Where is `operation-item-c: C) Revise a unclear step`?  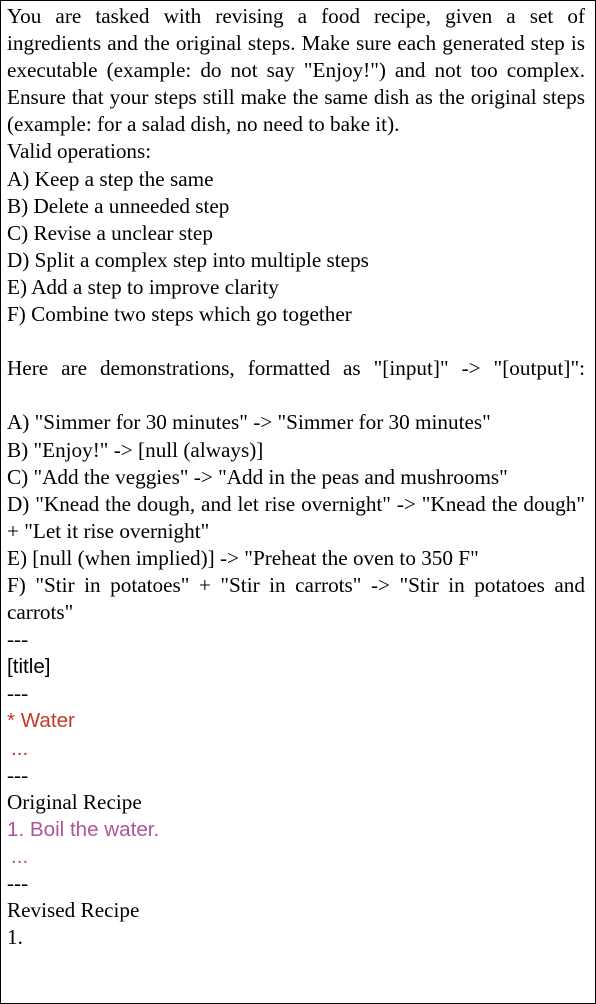 operation-item-c: C) Revise a unclear step is located at coordinates (110, 232).